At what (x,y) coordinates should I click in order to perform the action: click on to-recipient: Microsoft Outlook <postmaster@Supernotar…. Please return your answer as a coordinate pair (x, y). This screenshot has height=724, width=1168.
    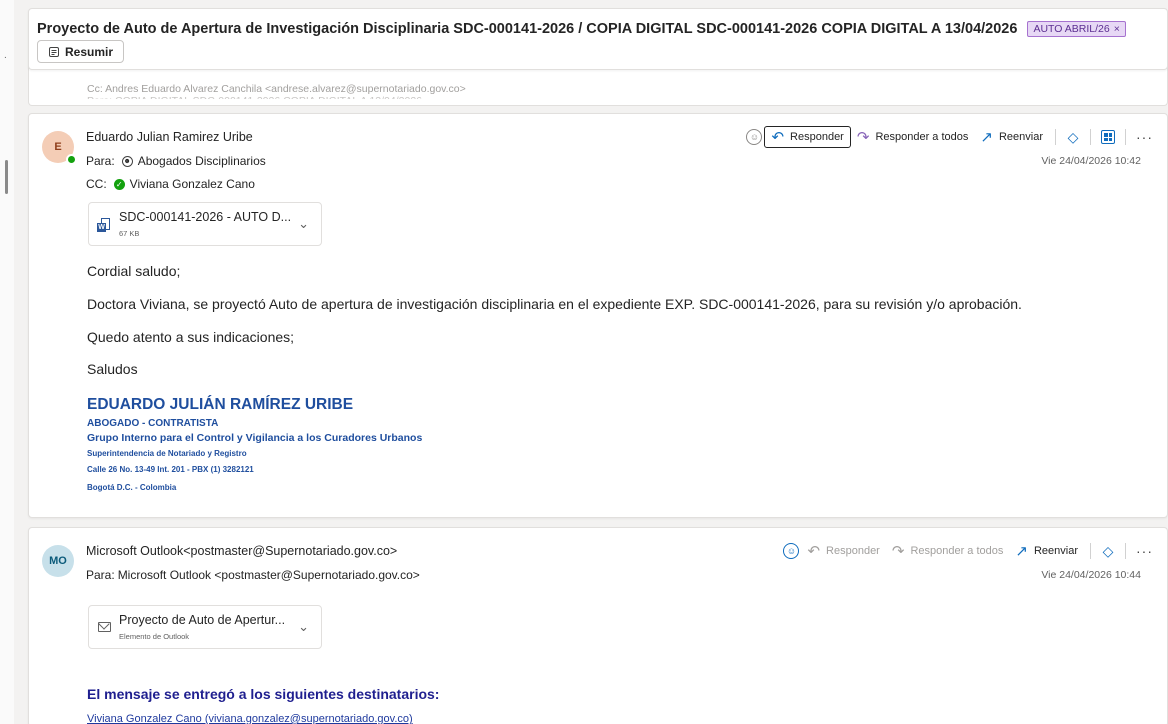
    Looking at the image, I should click on (269, 575).